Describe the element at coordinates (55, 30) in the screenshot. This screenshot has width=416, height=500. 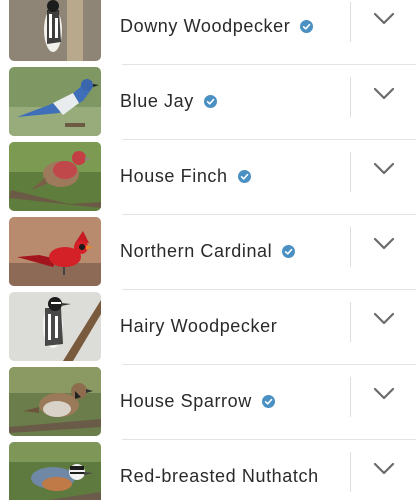
I see `bird-photo-downy-woodpecker` at that location.